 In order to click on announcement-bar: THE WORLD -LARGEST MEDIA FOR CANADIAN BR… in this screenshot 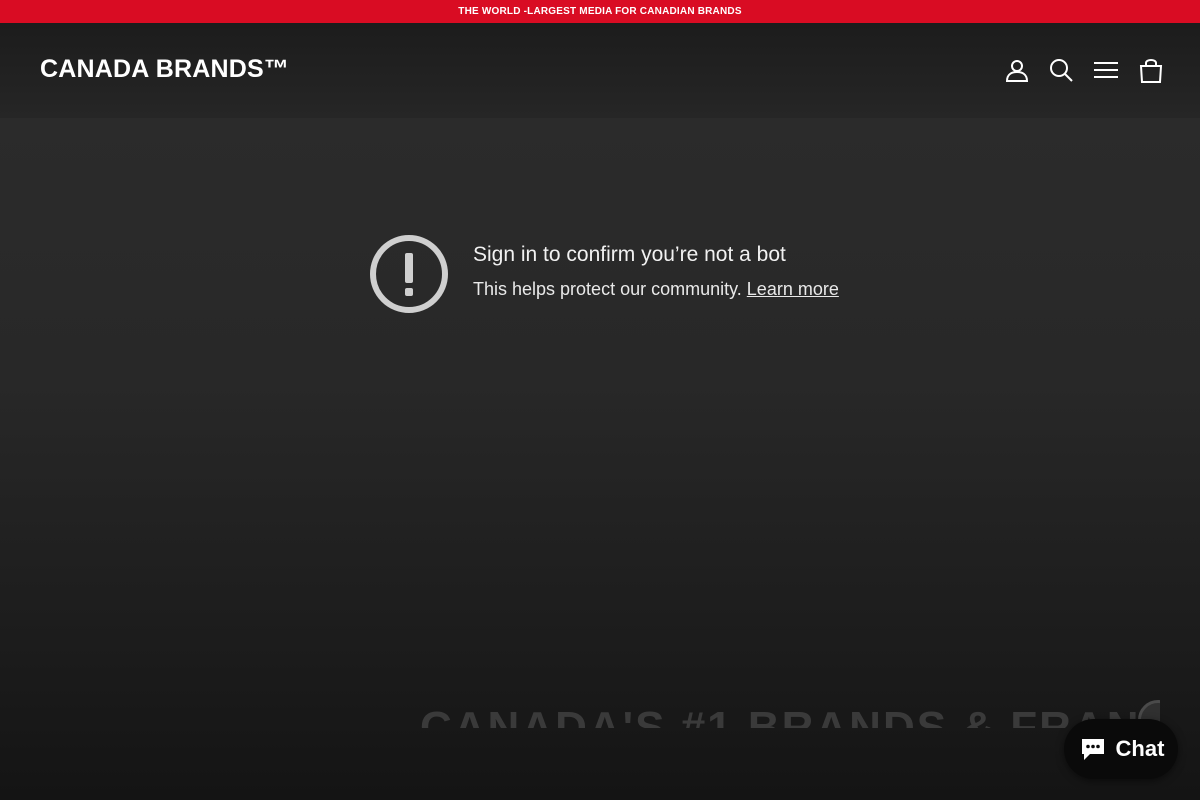, I will do `click(600, 11)`.